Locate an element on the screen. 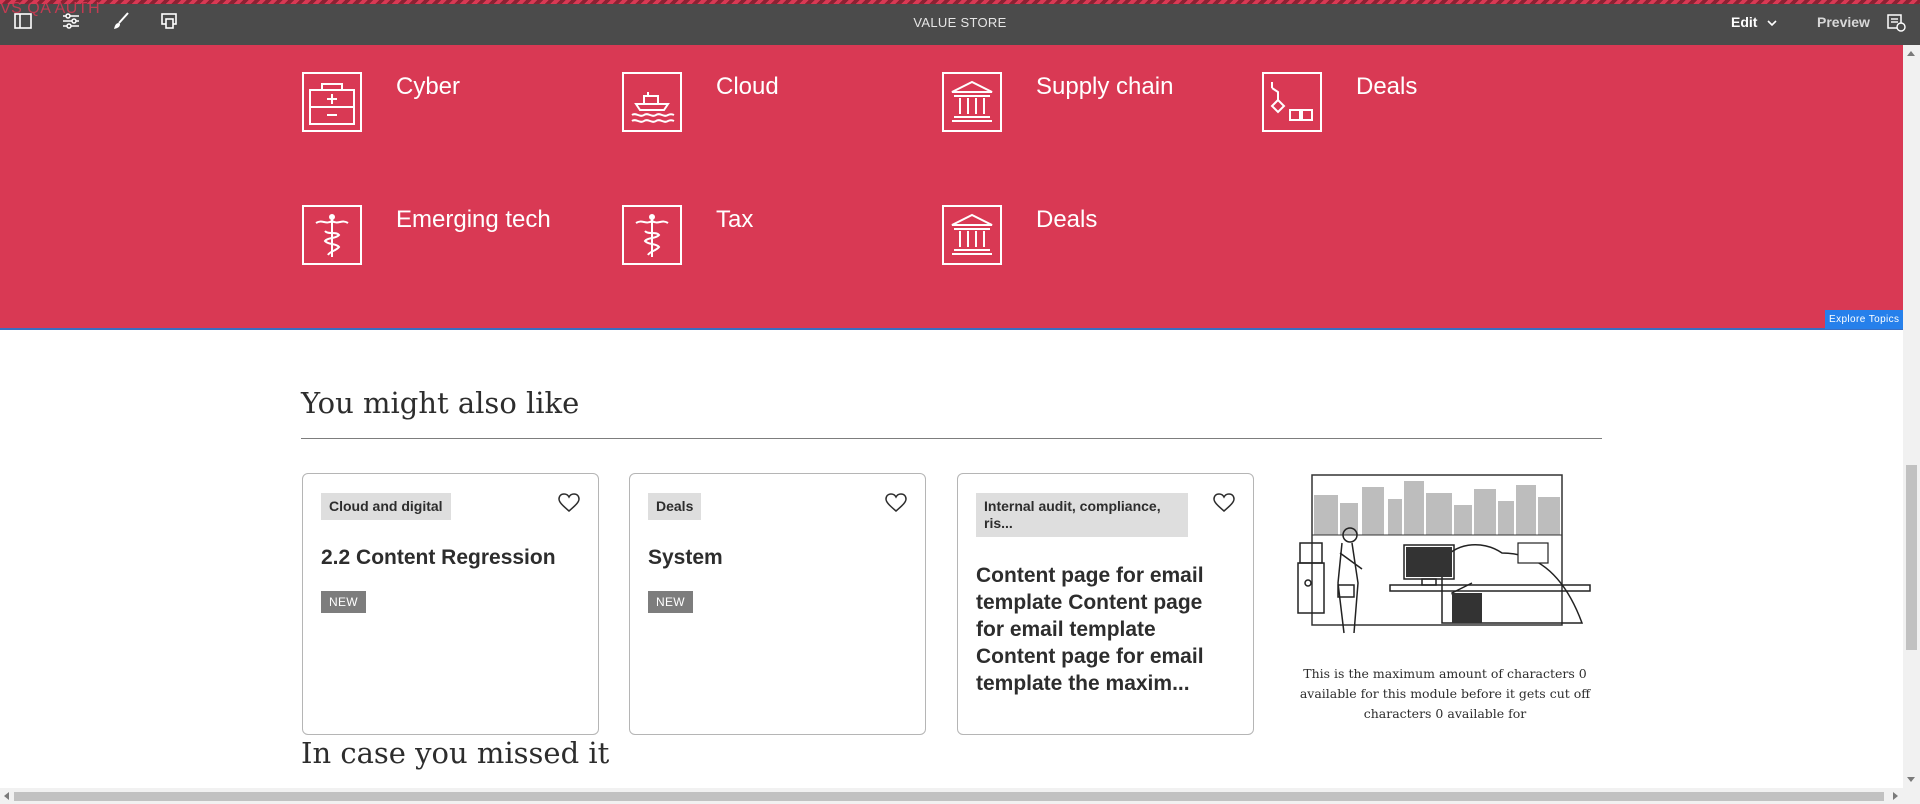 This screenshot has height=804, width=1920. divider is located at coordinates (951, 438).